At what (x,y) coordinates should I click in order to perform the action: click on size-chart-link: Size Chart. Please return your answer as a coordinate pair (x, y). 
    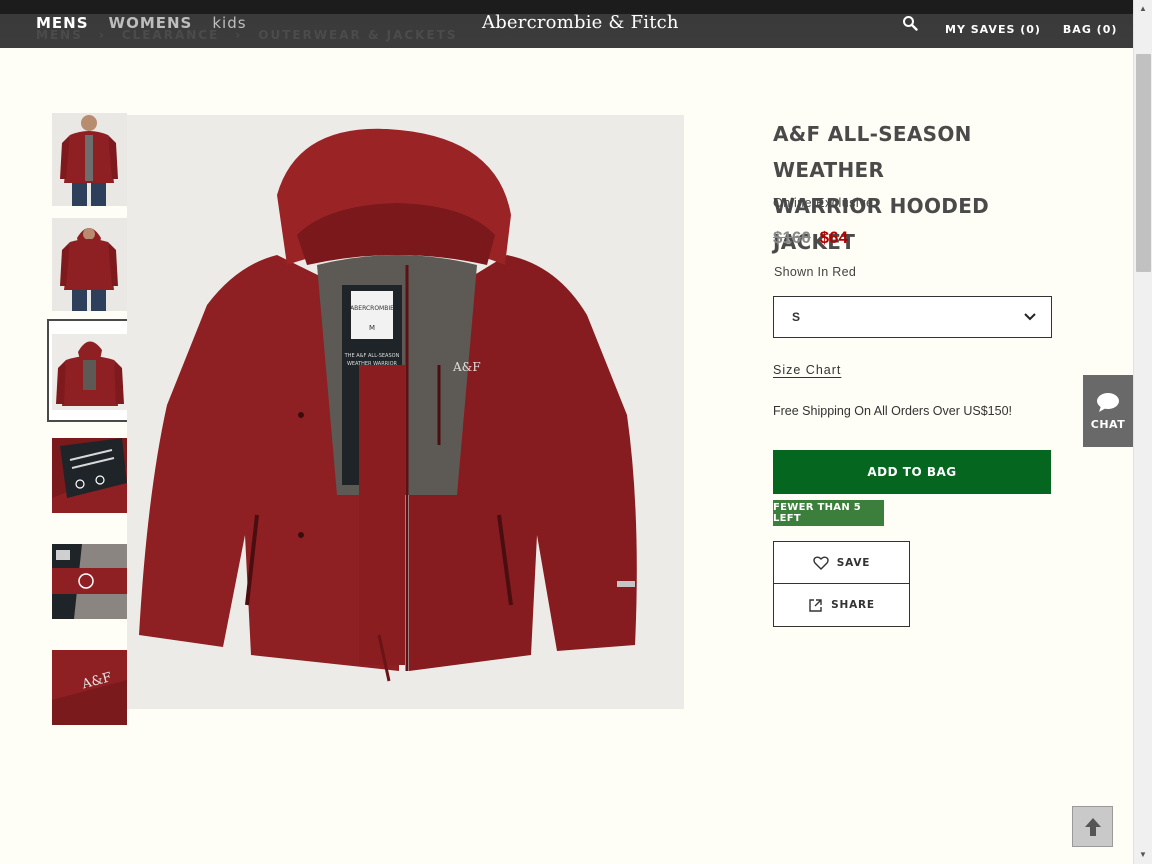
    Looking at the image, I should click on (807, 370).